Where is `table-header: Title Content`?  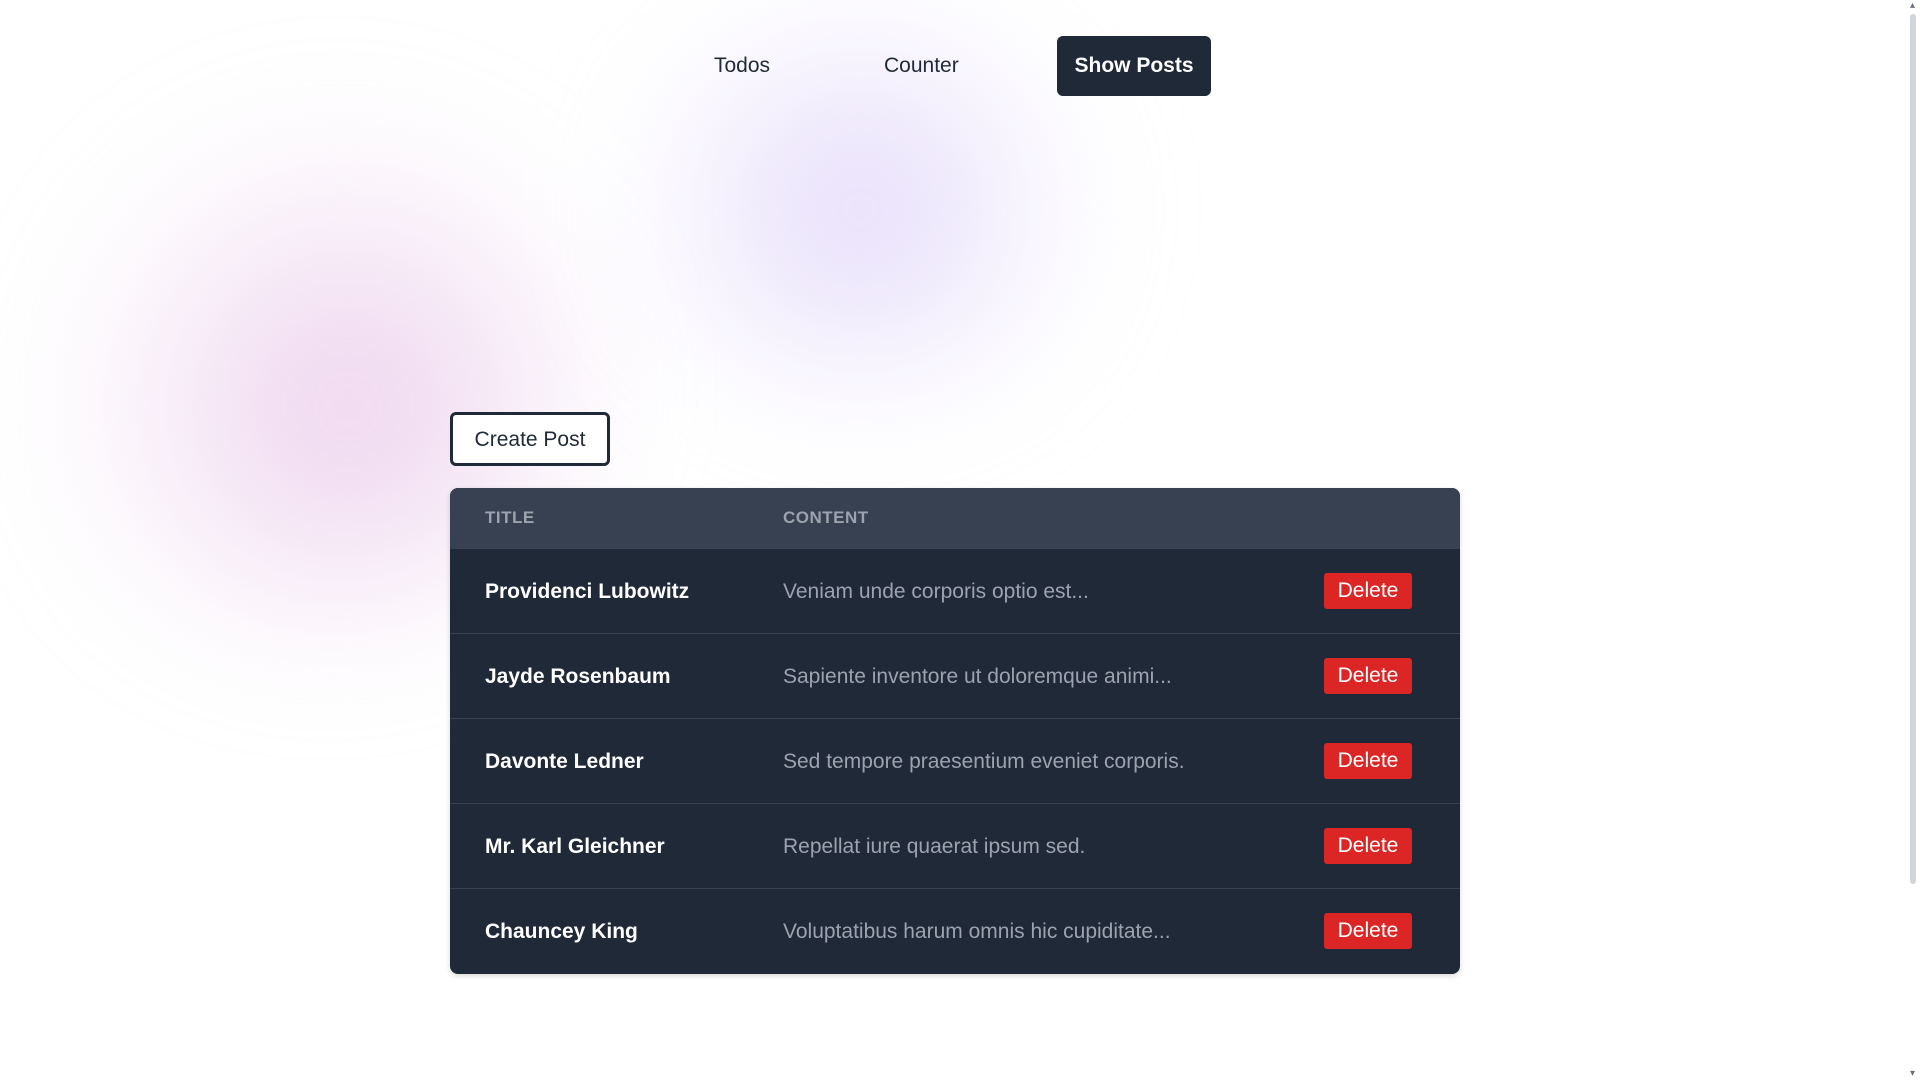 table-header: Title Content is located at coordinates (955, 518).